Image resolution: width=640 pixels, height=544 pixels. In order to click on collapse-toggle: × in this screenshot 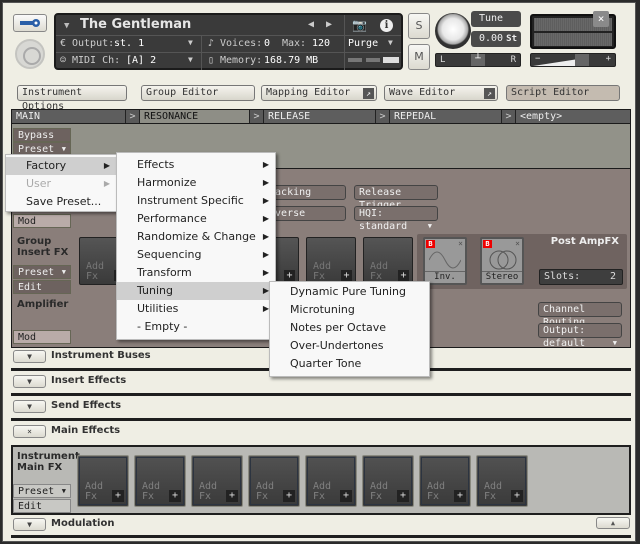, I will do `click(29, 431)`.